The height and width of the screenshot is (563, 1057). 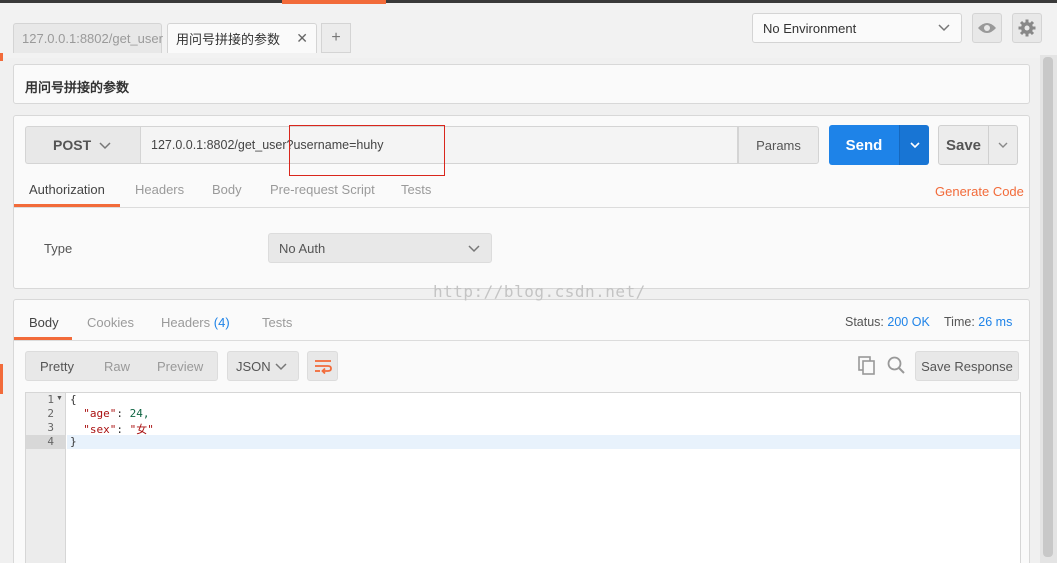 I want to click on auth-type-value: No Auth, so click(x=302, y=248).